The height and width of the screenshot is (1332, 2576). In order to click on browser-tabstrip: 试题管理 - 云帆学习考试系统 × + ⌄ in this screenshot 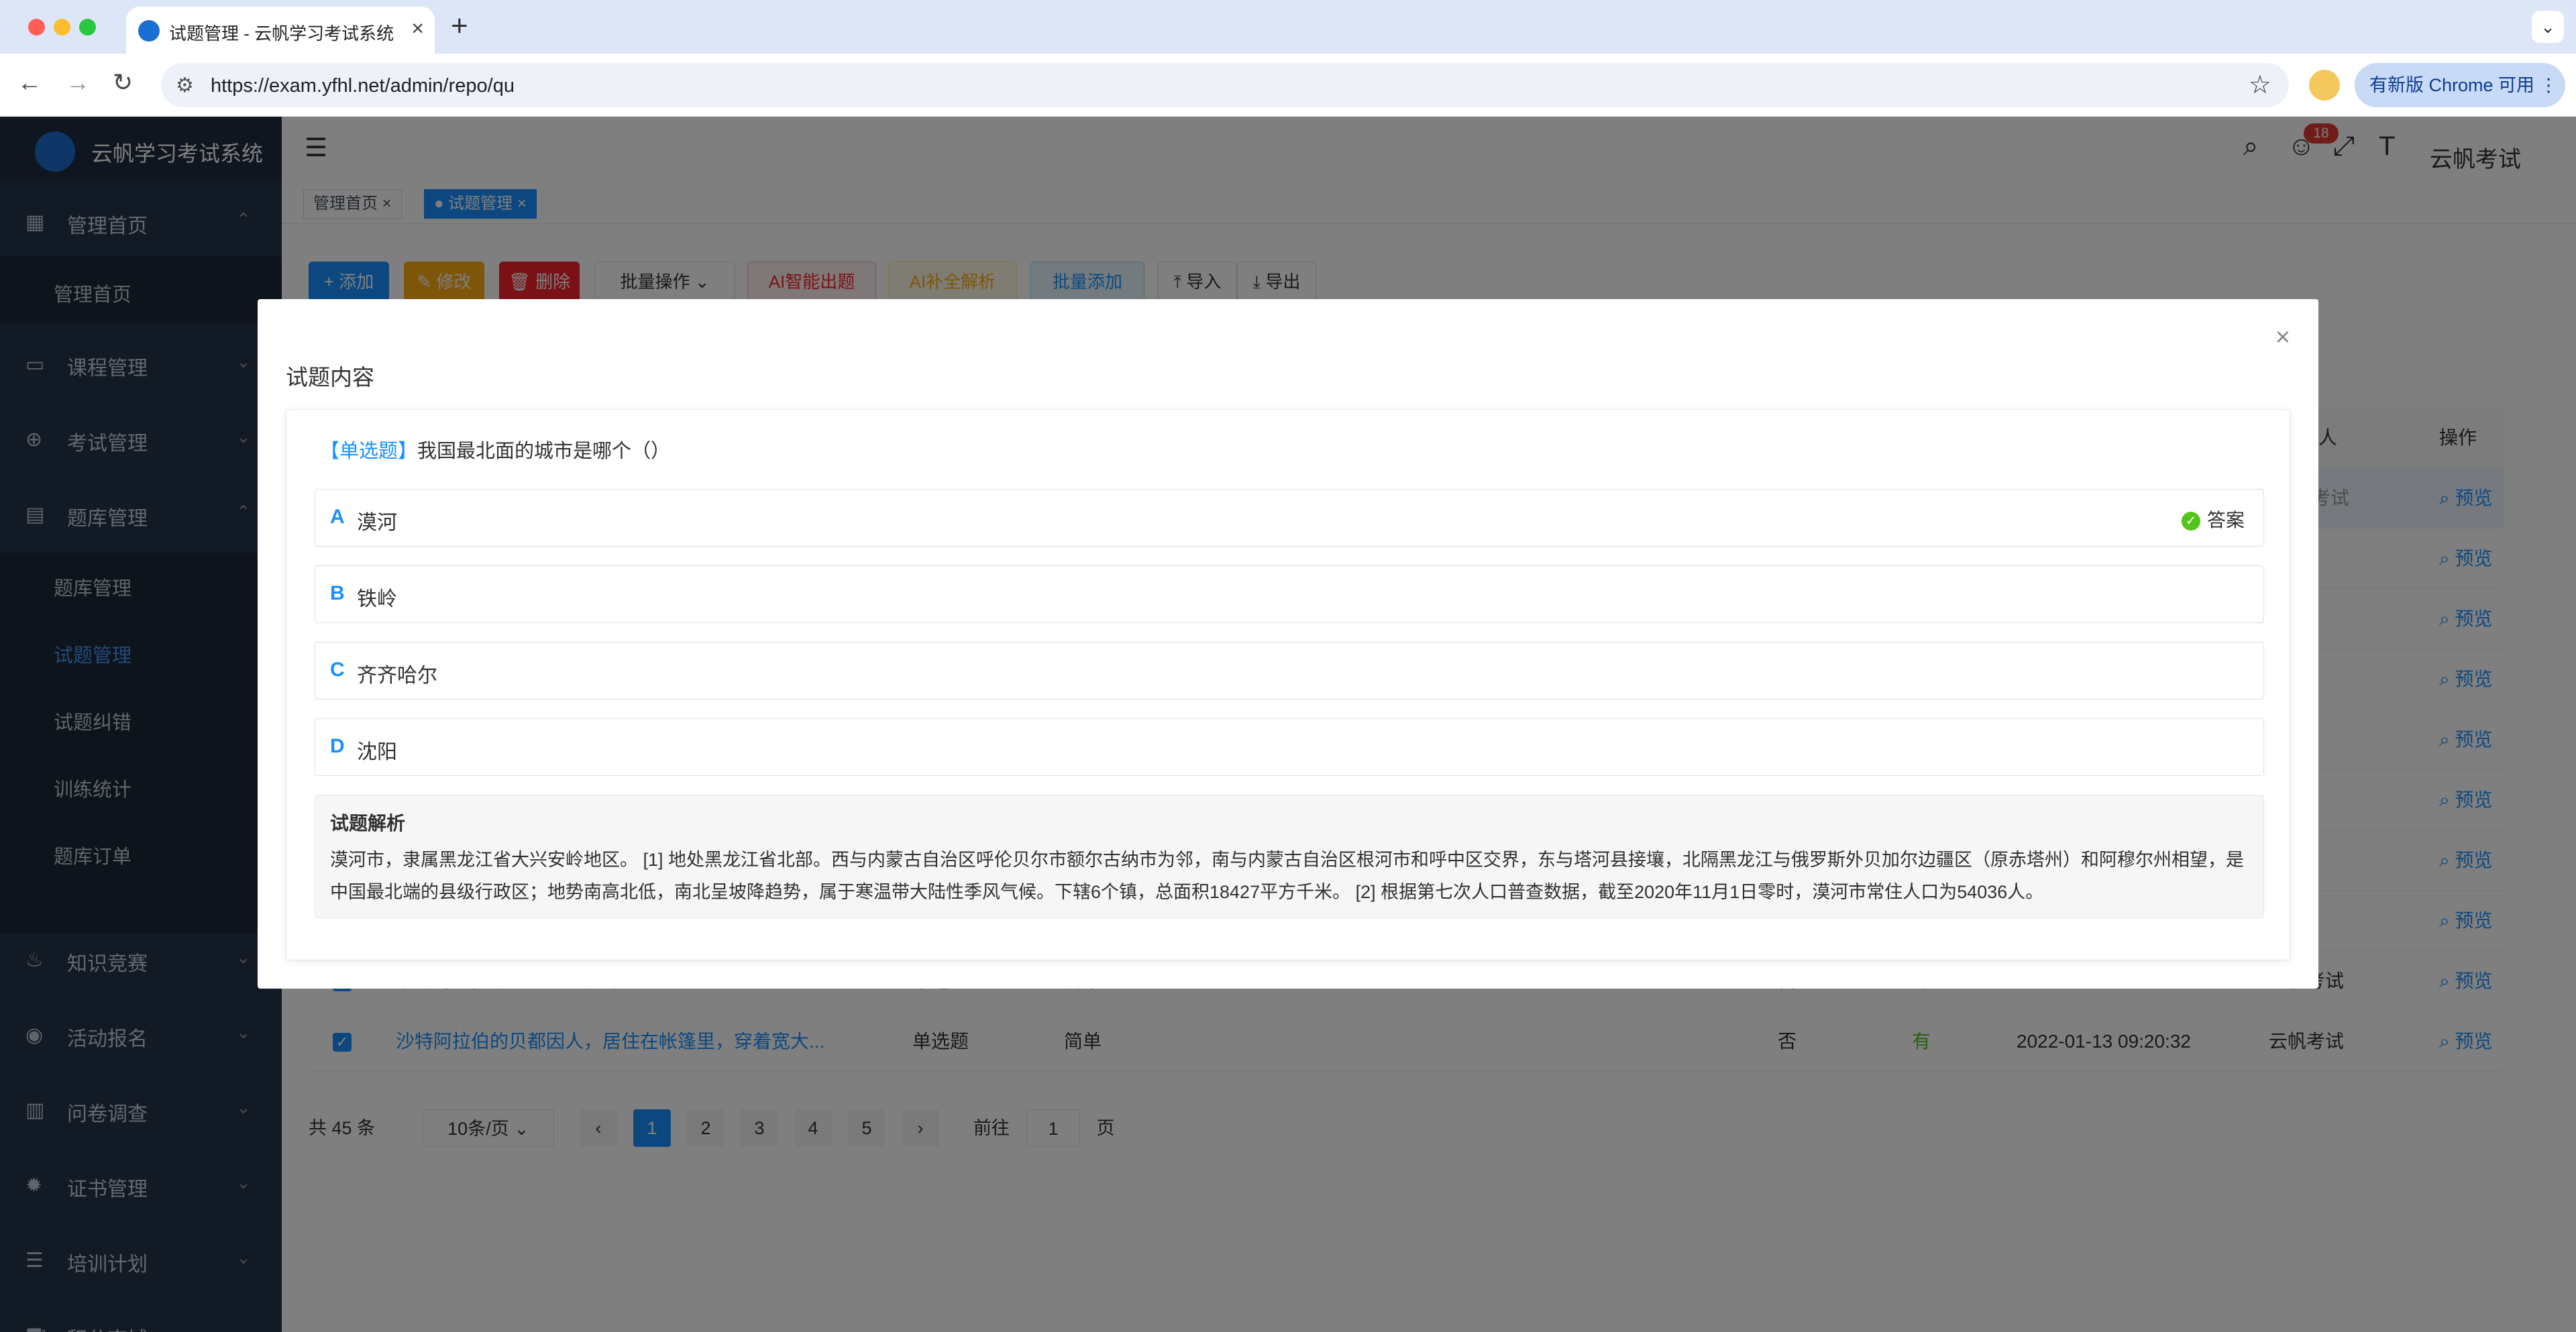, I will do `click(1288, 27)`.